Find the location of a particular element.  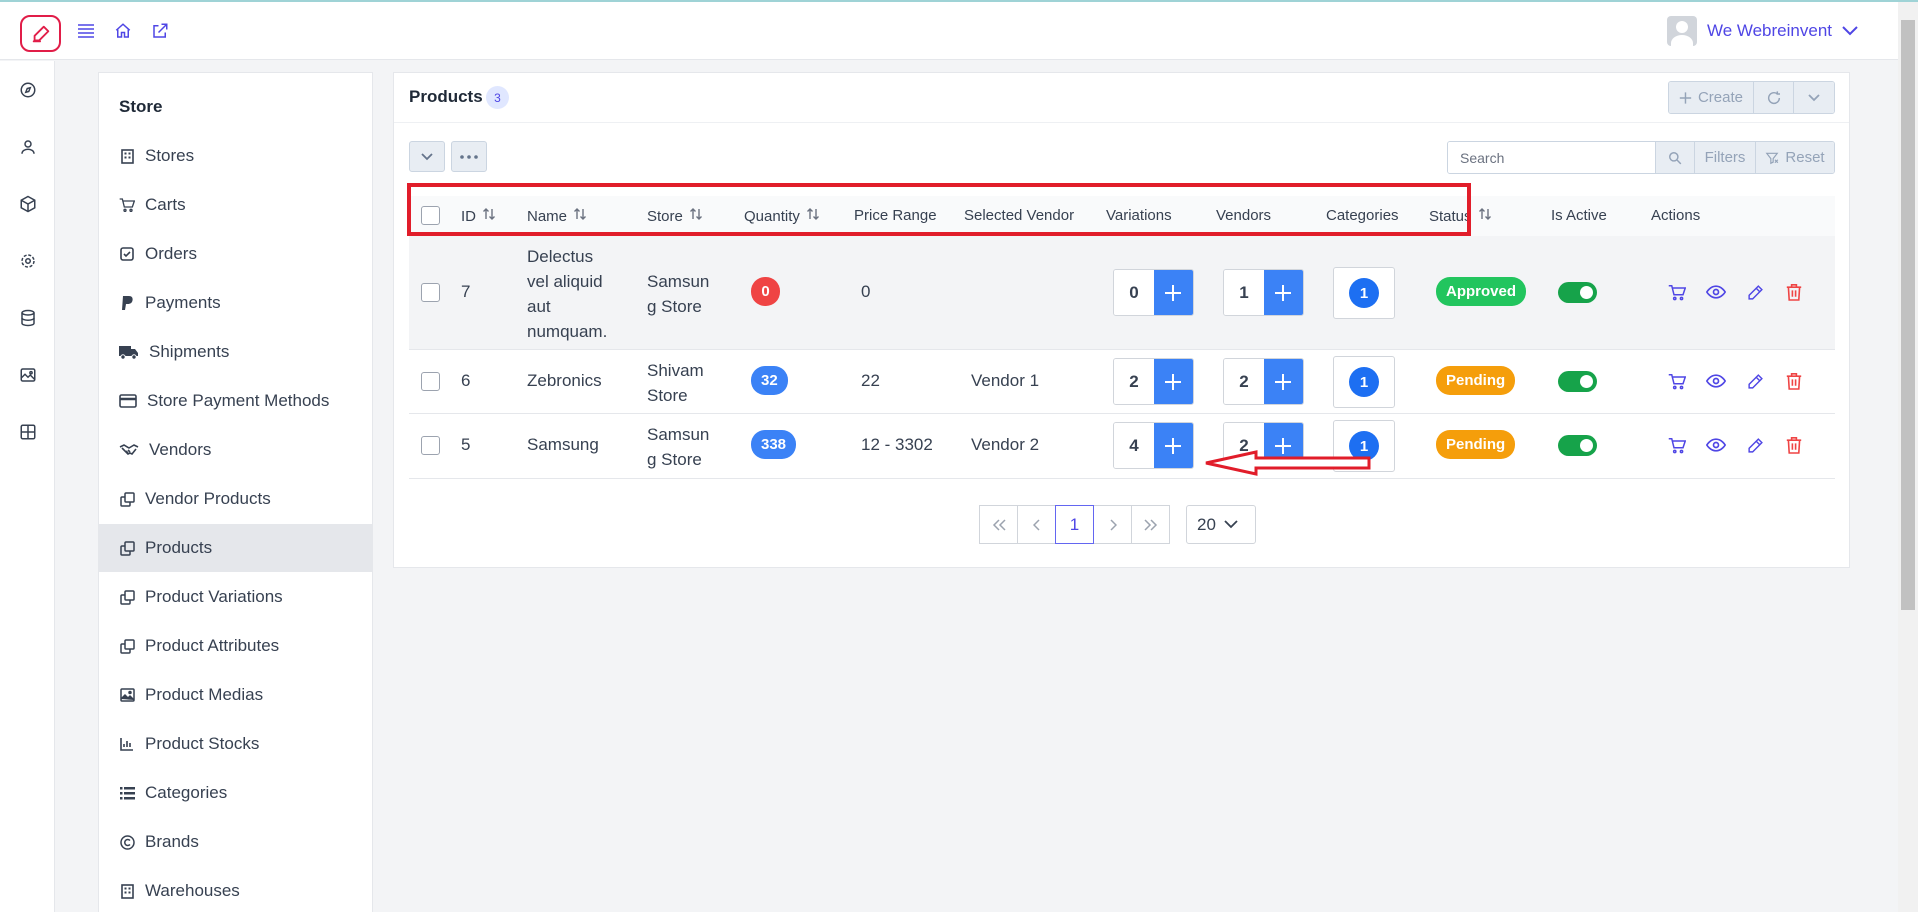

scrollbar-thumb is located at coordinates (1908, 315).